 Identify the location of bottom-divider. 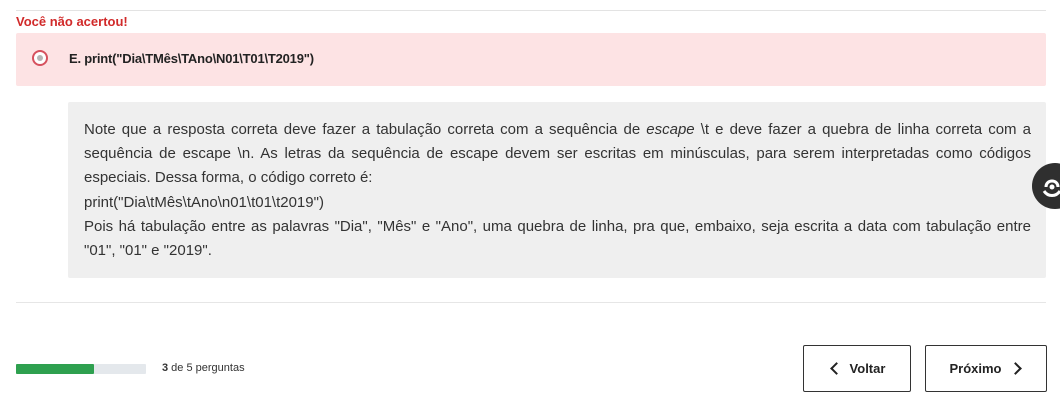
(531, 302).